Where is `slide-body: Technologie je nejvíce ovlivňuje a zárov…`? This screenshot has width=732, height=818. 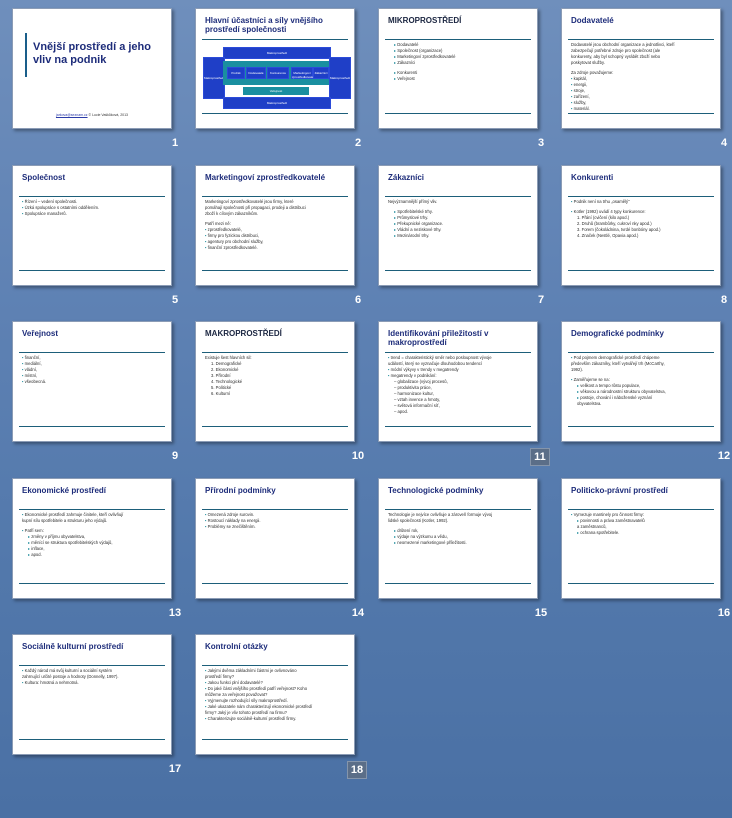 slide-body: Technologie je nejvíce ovlivňuje a zárov… is located at coordinates (459, 529).